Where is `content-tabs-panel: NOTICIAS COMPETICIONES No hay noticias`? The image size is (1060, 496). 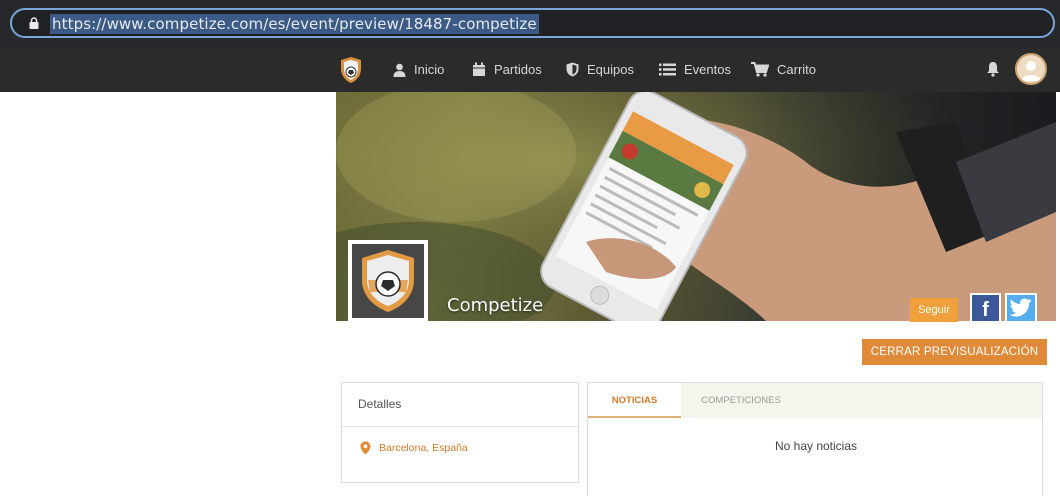 content-tabs-panel: NOTICIAS COMPETICIONES No hay noticias is located at coordinates (815, 439).